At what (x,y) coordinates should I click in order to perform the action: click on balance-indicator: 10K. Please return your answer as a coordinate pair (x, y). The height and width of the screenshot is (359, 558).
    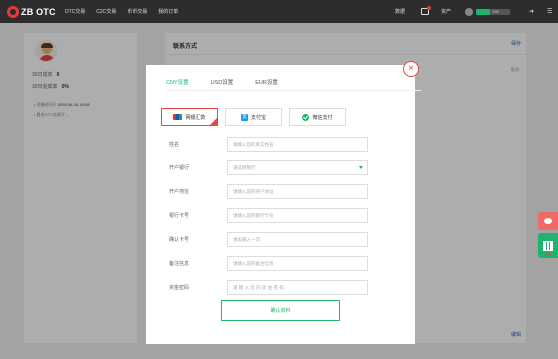
    Looking at the image, I should click on (493, 12).